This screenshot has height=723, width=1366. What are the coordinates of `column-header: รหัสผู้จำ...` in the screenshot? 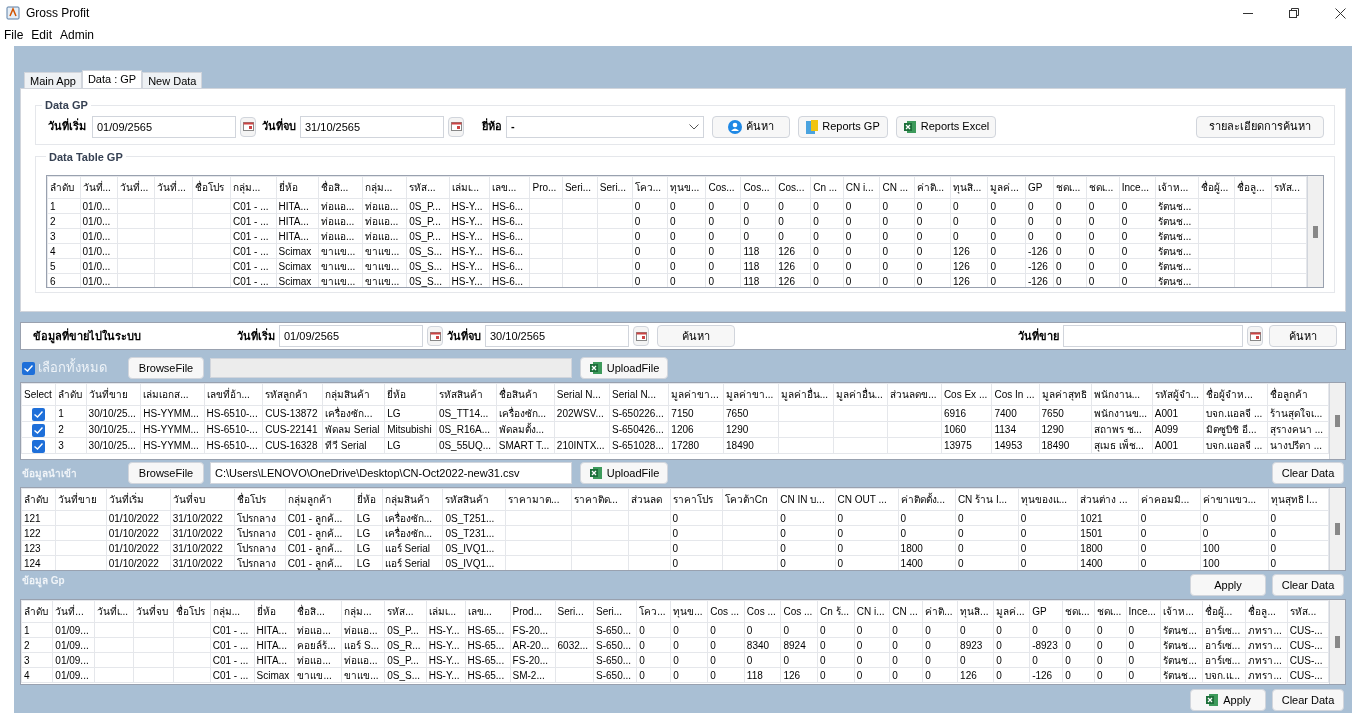 It's located at (1178, 394).